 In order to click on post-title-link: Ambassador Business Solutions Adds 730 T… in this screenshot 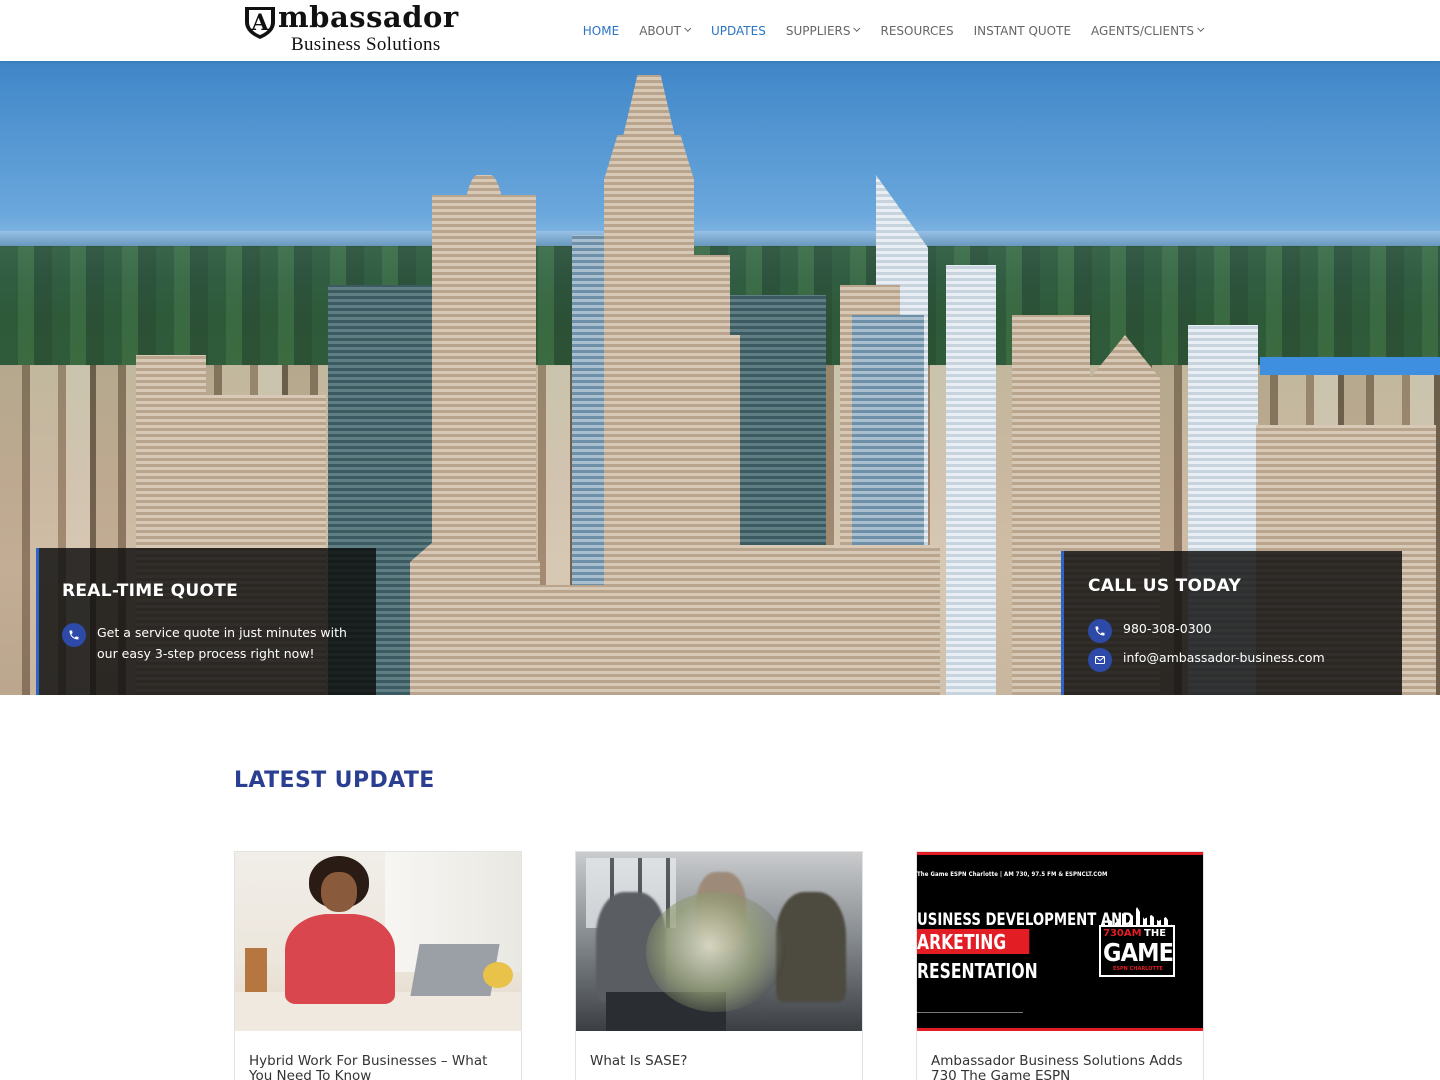, I will do `click(1062, 1067)`.